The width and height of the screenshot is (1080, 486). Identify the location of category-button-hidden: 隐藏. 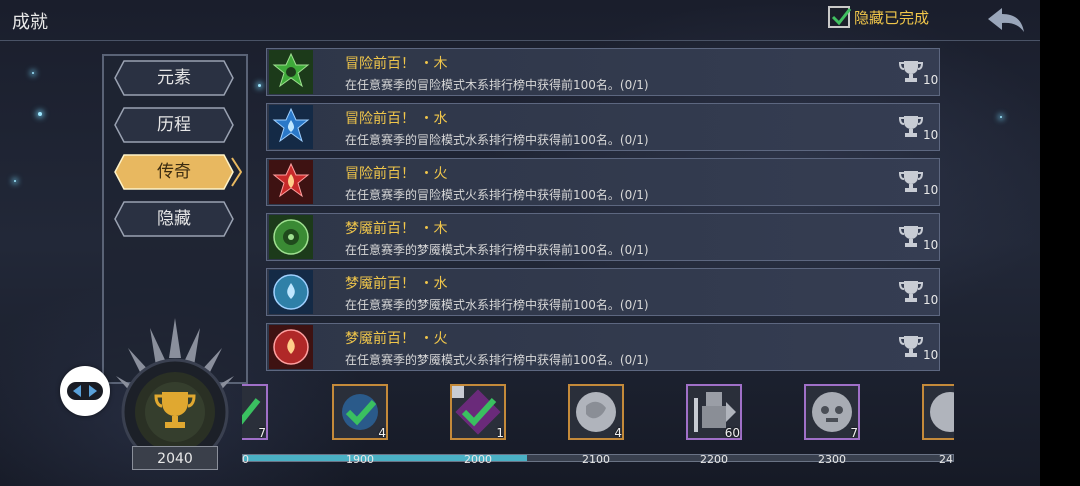
(174, 219).